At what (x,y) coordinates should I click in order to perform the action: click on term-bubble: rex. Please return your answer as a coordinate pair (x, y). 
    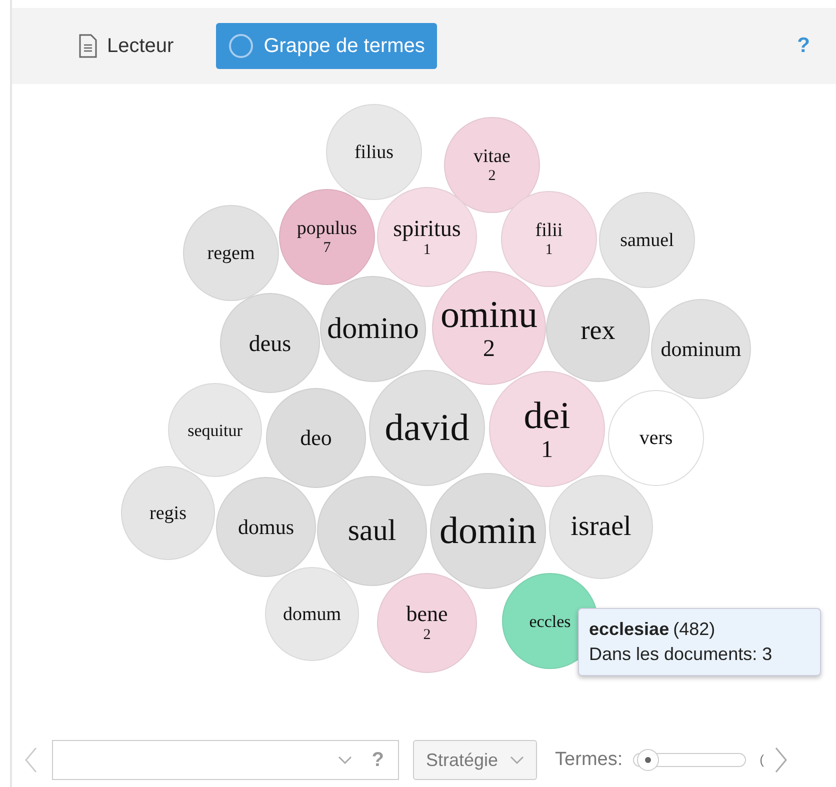
    Looking at the image, I should click on (598, 330).